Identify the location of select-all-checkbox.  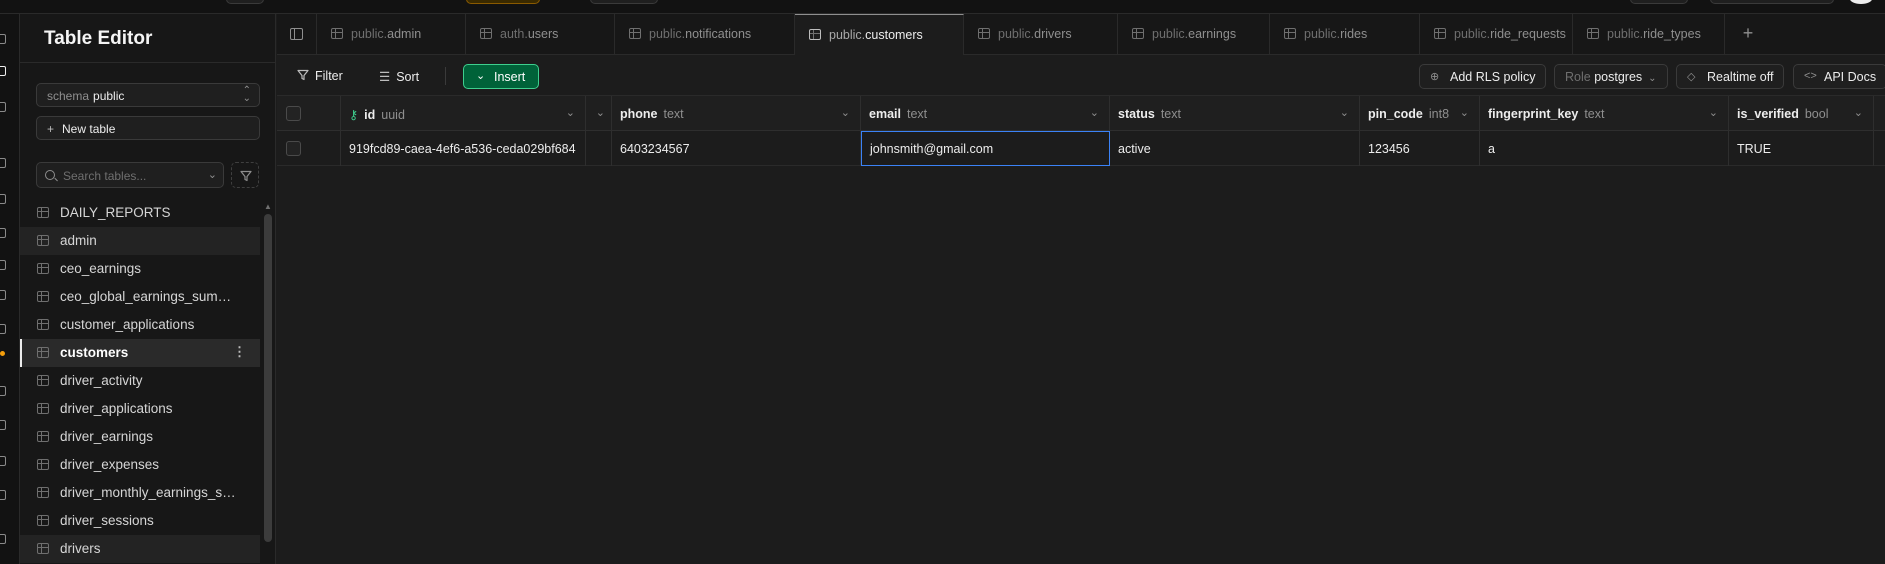
(293, 113).